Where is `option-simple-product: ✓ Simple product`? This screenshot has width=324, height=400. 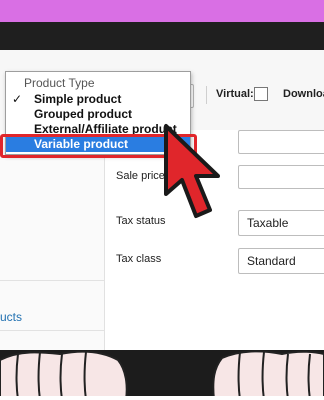 option-simple-product: ✓ Simple product is located at coordinates (98, 99).